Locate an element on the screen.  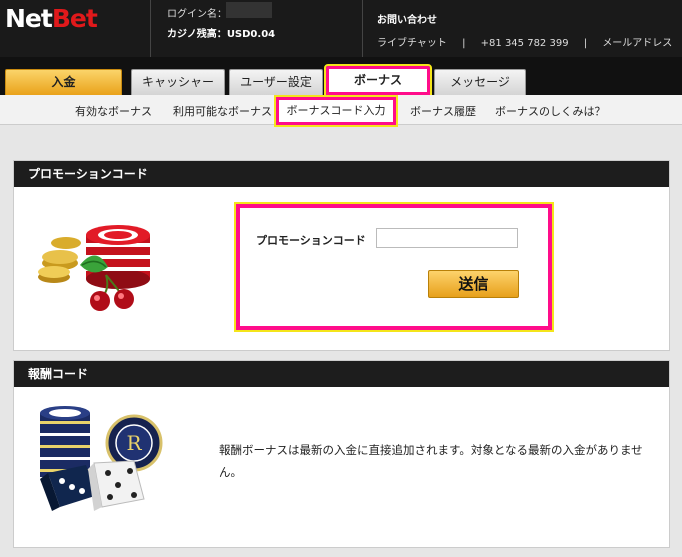
logo-bet: Bet is located at coordinates (74, 18).